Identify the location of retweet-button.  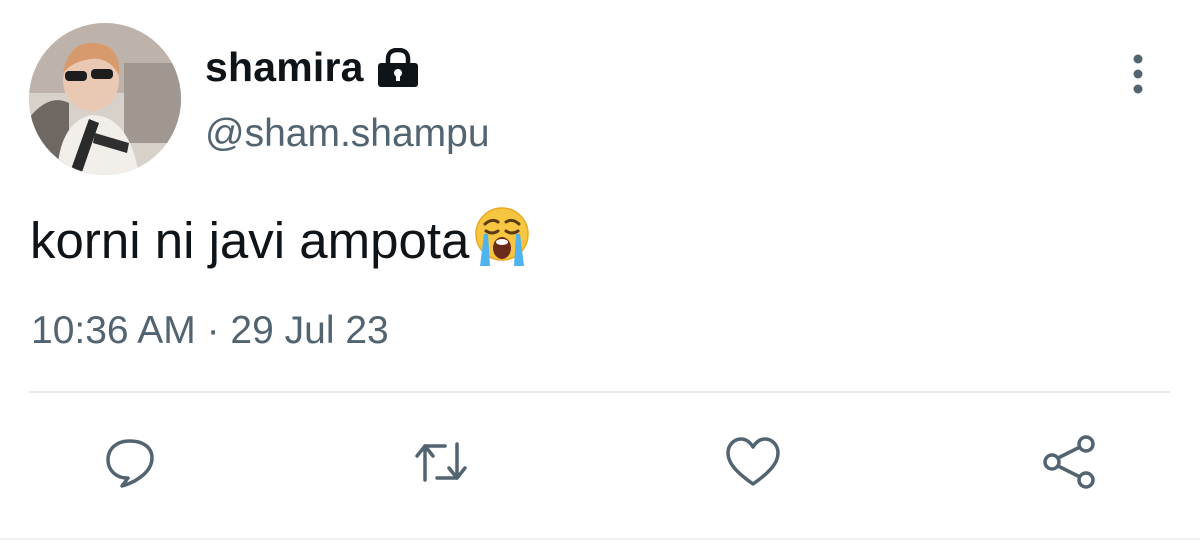
(441, 462).